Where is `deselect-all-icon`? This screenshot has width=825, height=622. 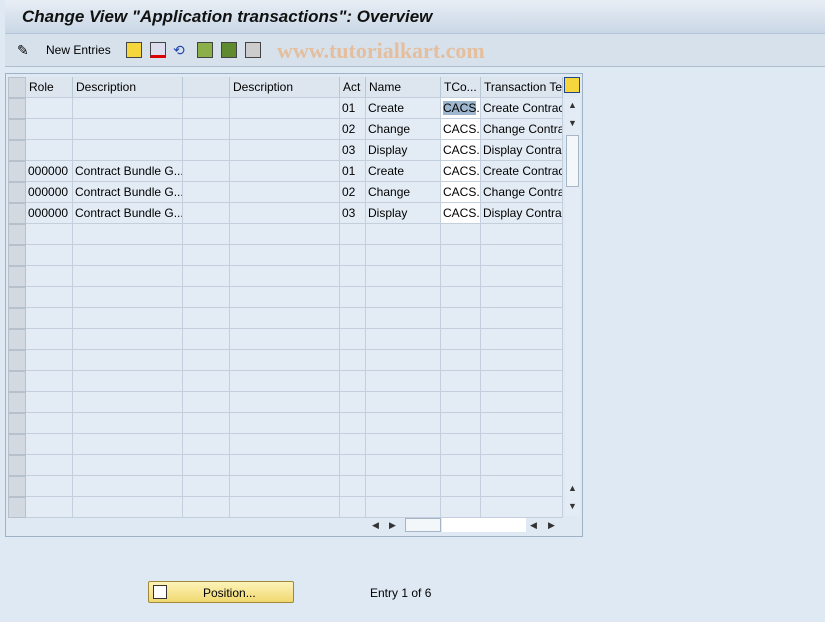
deselect-all-icon is located at coordinates (253, 50).